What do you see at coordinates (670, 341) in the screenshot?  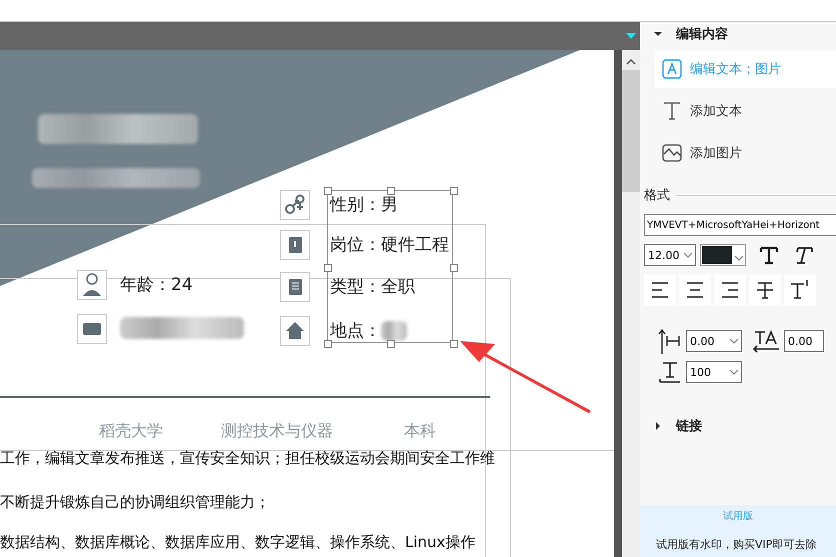 I see `line-spacing-icon` at bounding box center [670, 341].